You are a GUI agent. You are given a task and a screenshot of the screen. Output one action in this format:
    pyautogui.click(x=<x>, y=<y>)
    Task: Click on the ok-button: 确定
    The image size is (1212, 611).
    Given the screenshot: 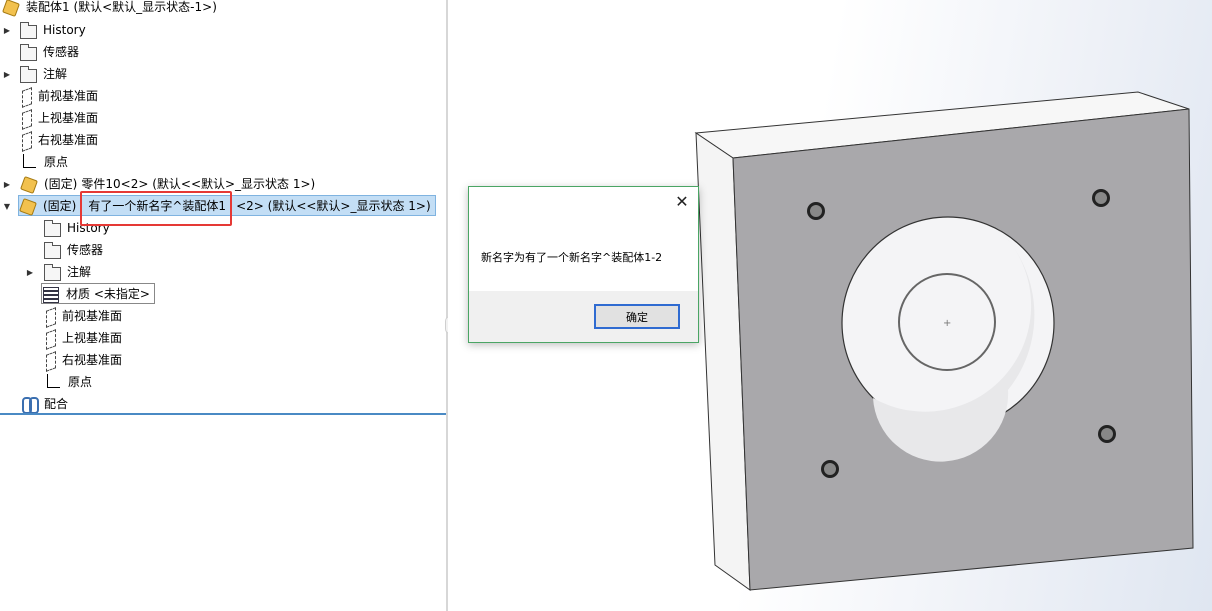 What is the action you would take?
    pyautogui.click(x=637, y=316)
    